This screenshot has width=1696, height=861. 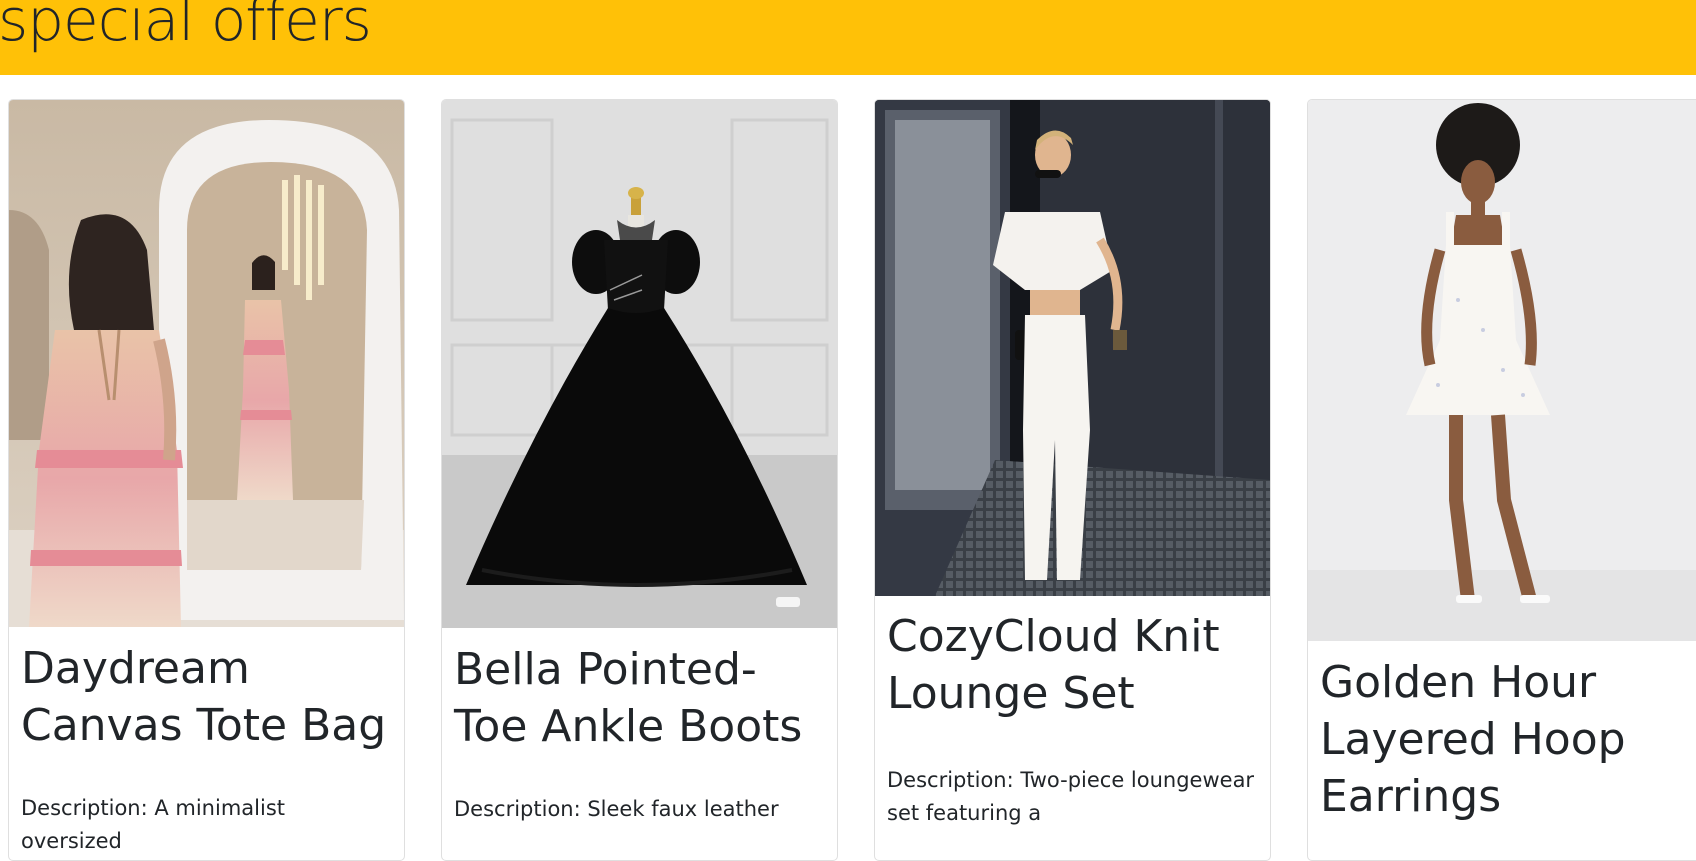 What do you see at coordinates (639, 698) in the screenshot?
I see `product-name: Bella Pointed-Toe Ankle Boots` at bounding box center [639, 698].